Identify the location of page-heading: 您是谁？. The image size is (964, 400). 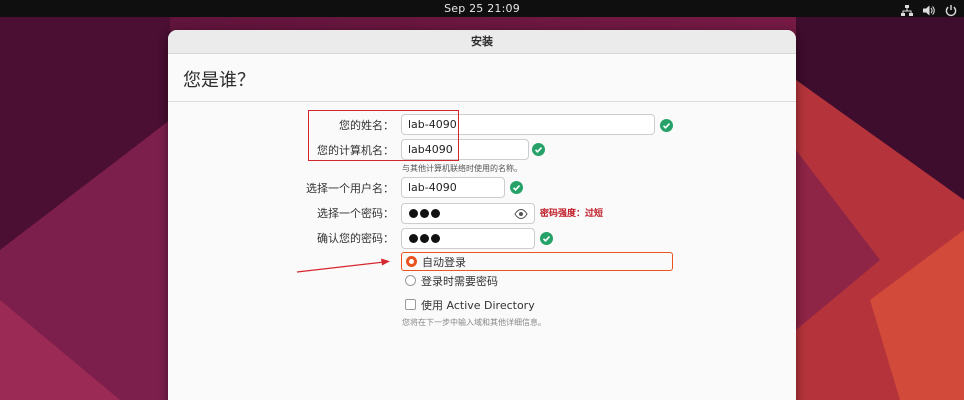
(219, 80).